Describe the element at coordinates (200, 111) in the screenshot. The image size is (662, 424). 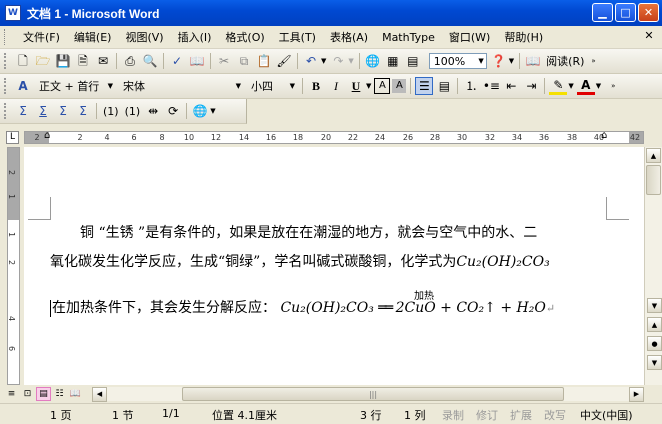
I see `mathtype-web-icon: 🌐` at that location.